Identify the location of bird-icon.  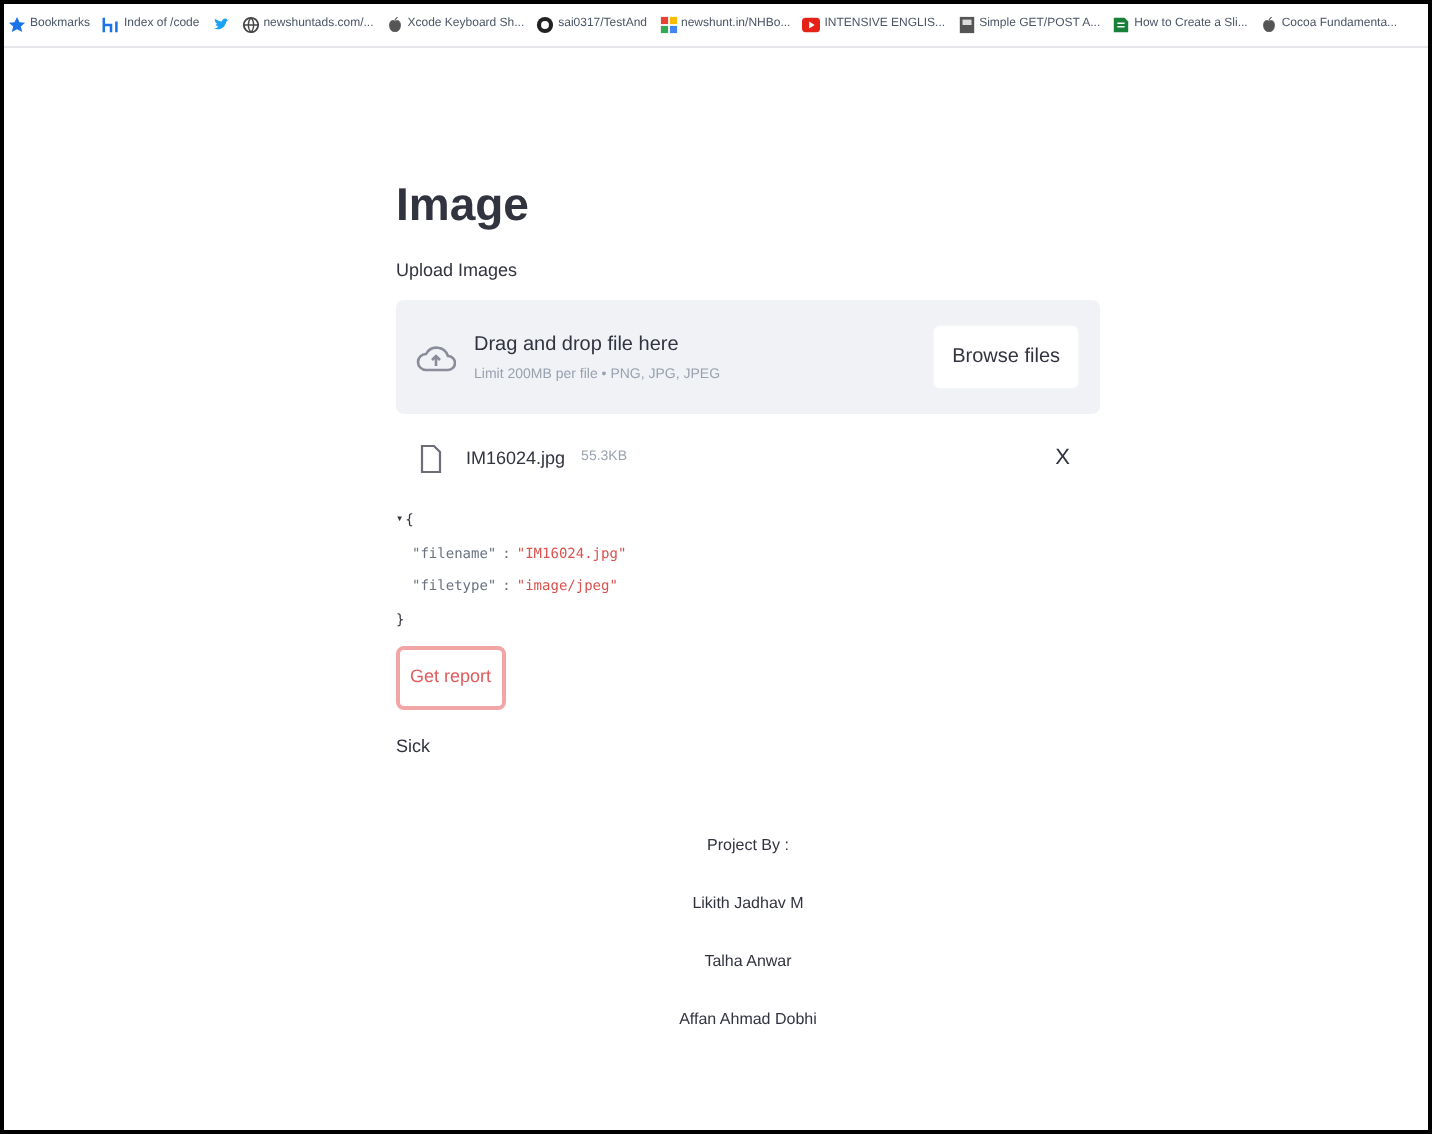
(220, 25).